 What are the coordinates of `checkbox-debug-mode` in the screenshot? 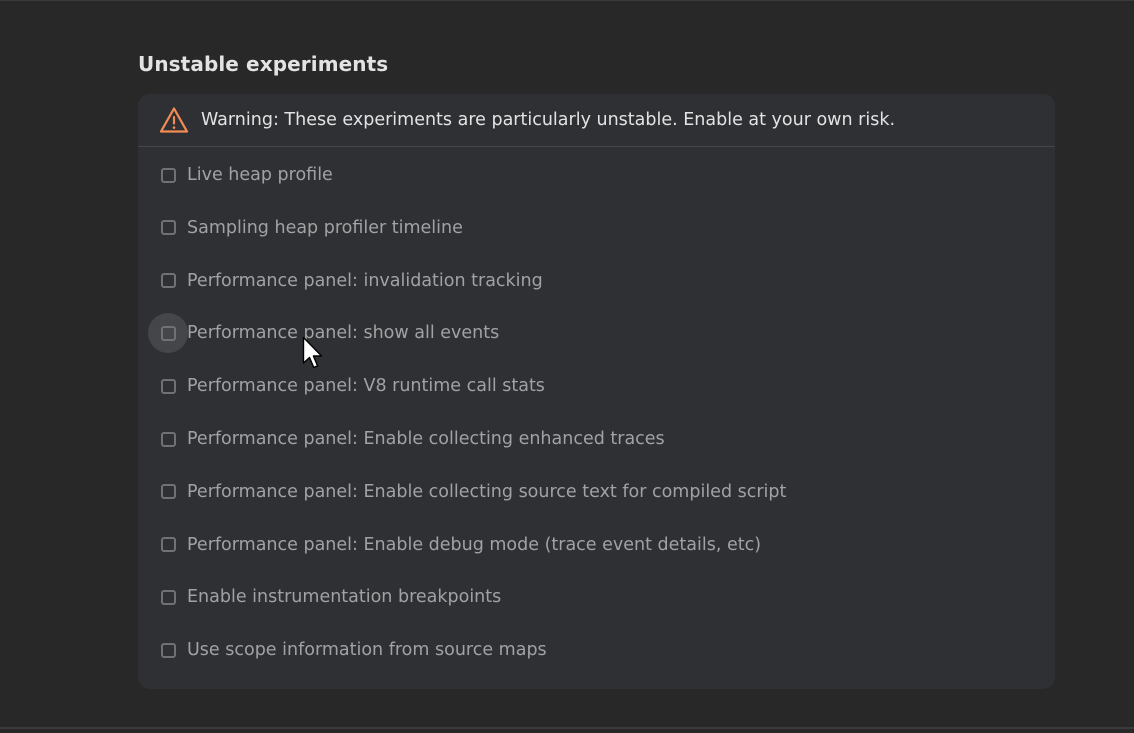 It's located at (168, 545).